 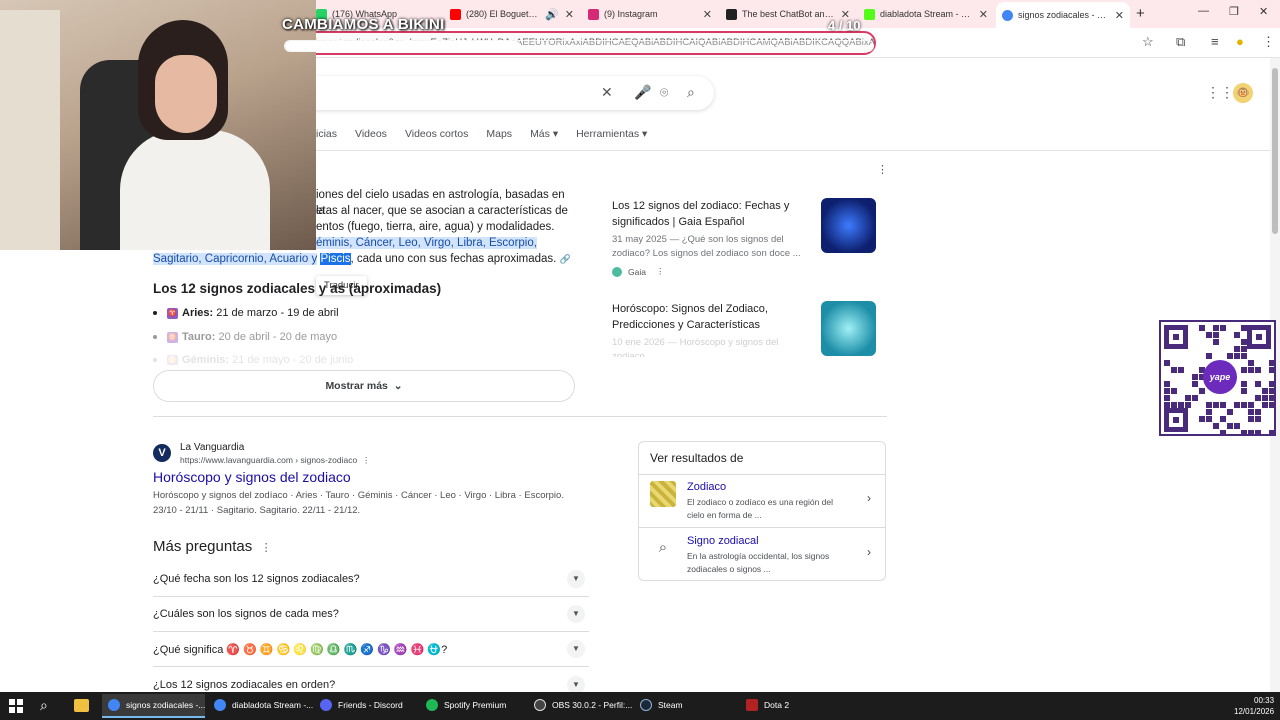 What do you see at coordinates (617, 271) in the screenshot?
I see `gaia-icon` at bounding box center [617, 271].